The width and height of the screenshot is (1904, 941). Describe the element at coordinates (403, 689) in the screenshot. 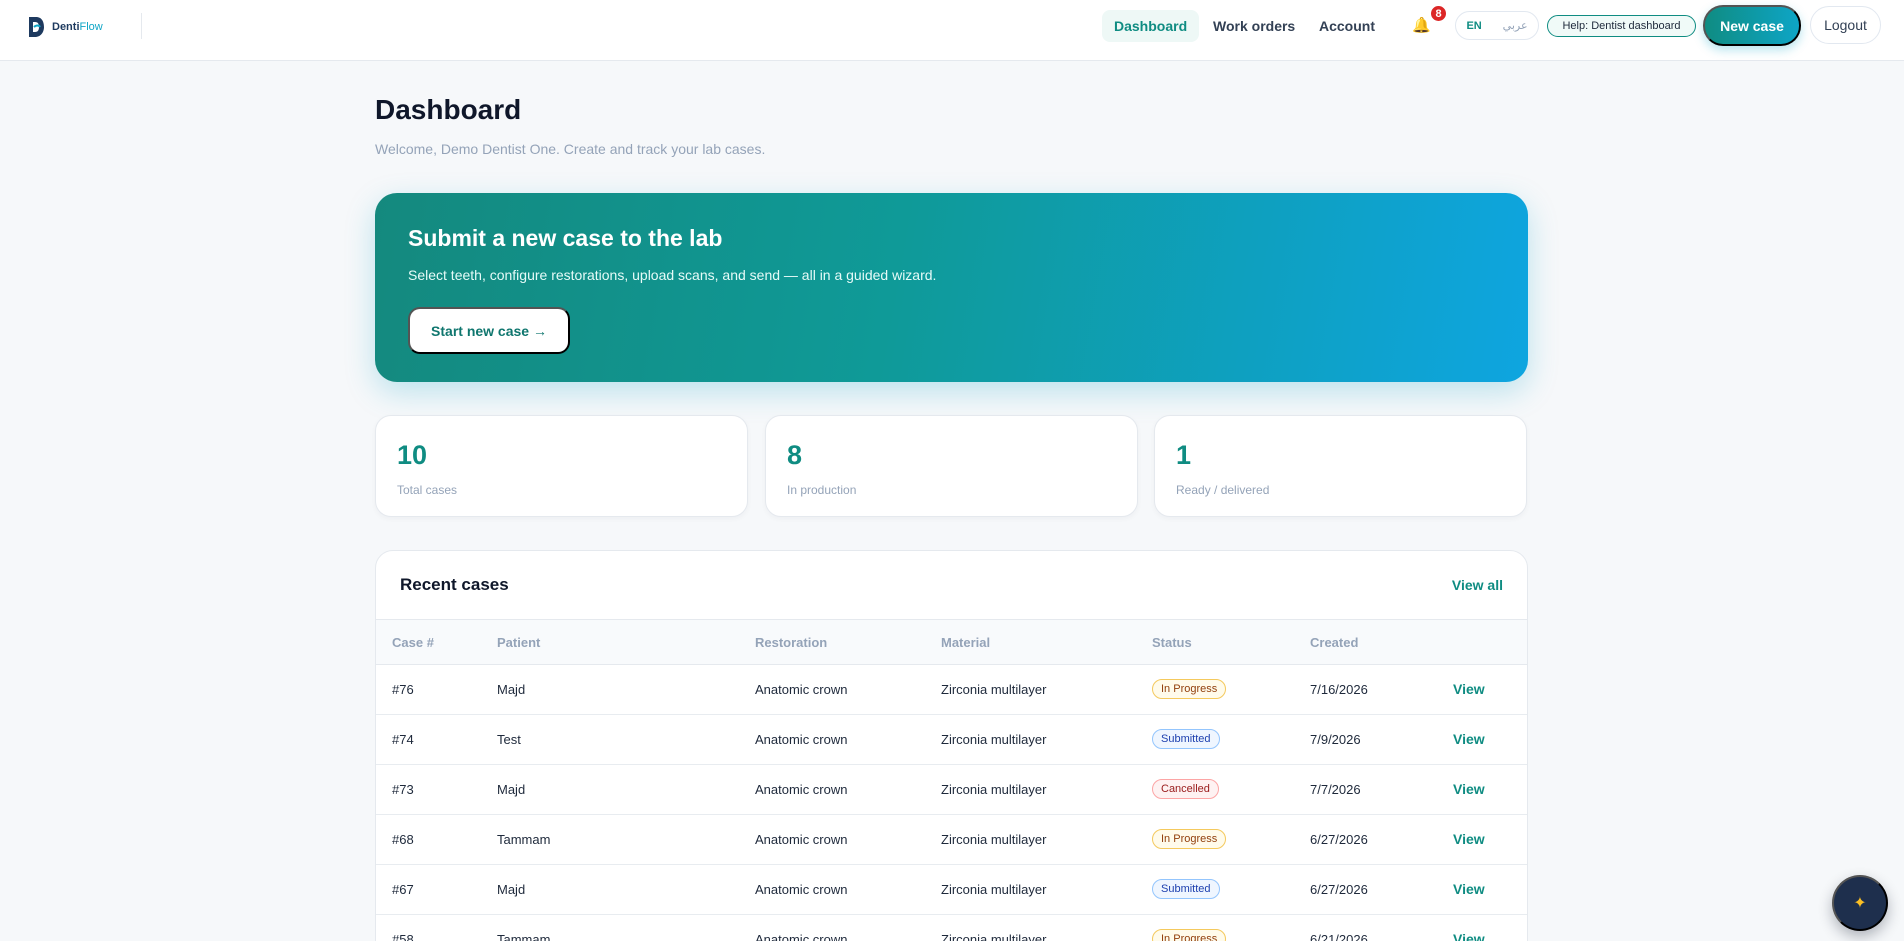

I see `cell-case: #76` at that location.